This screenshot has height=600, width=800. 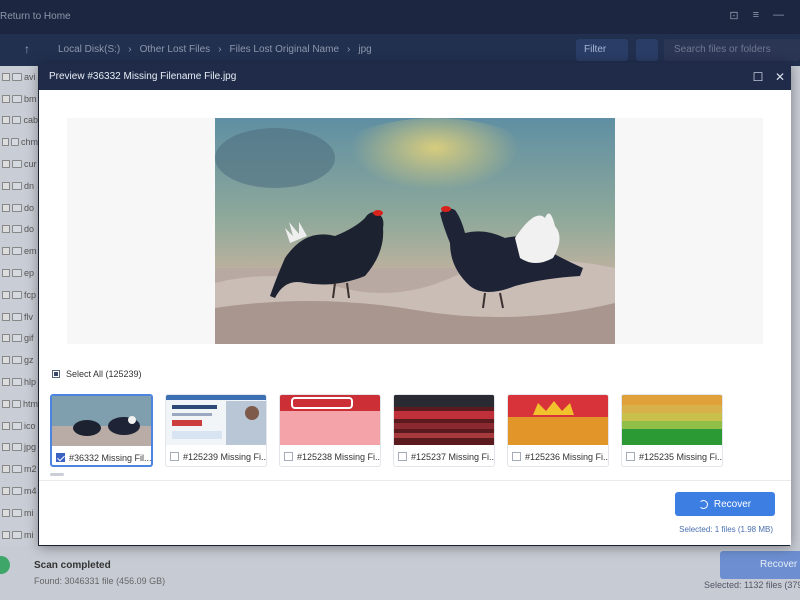 I want to click on breadcrumb-item: Other Lost Files, so click(x=175, y=49).